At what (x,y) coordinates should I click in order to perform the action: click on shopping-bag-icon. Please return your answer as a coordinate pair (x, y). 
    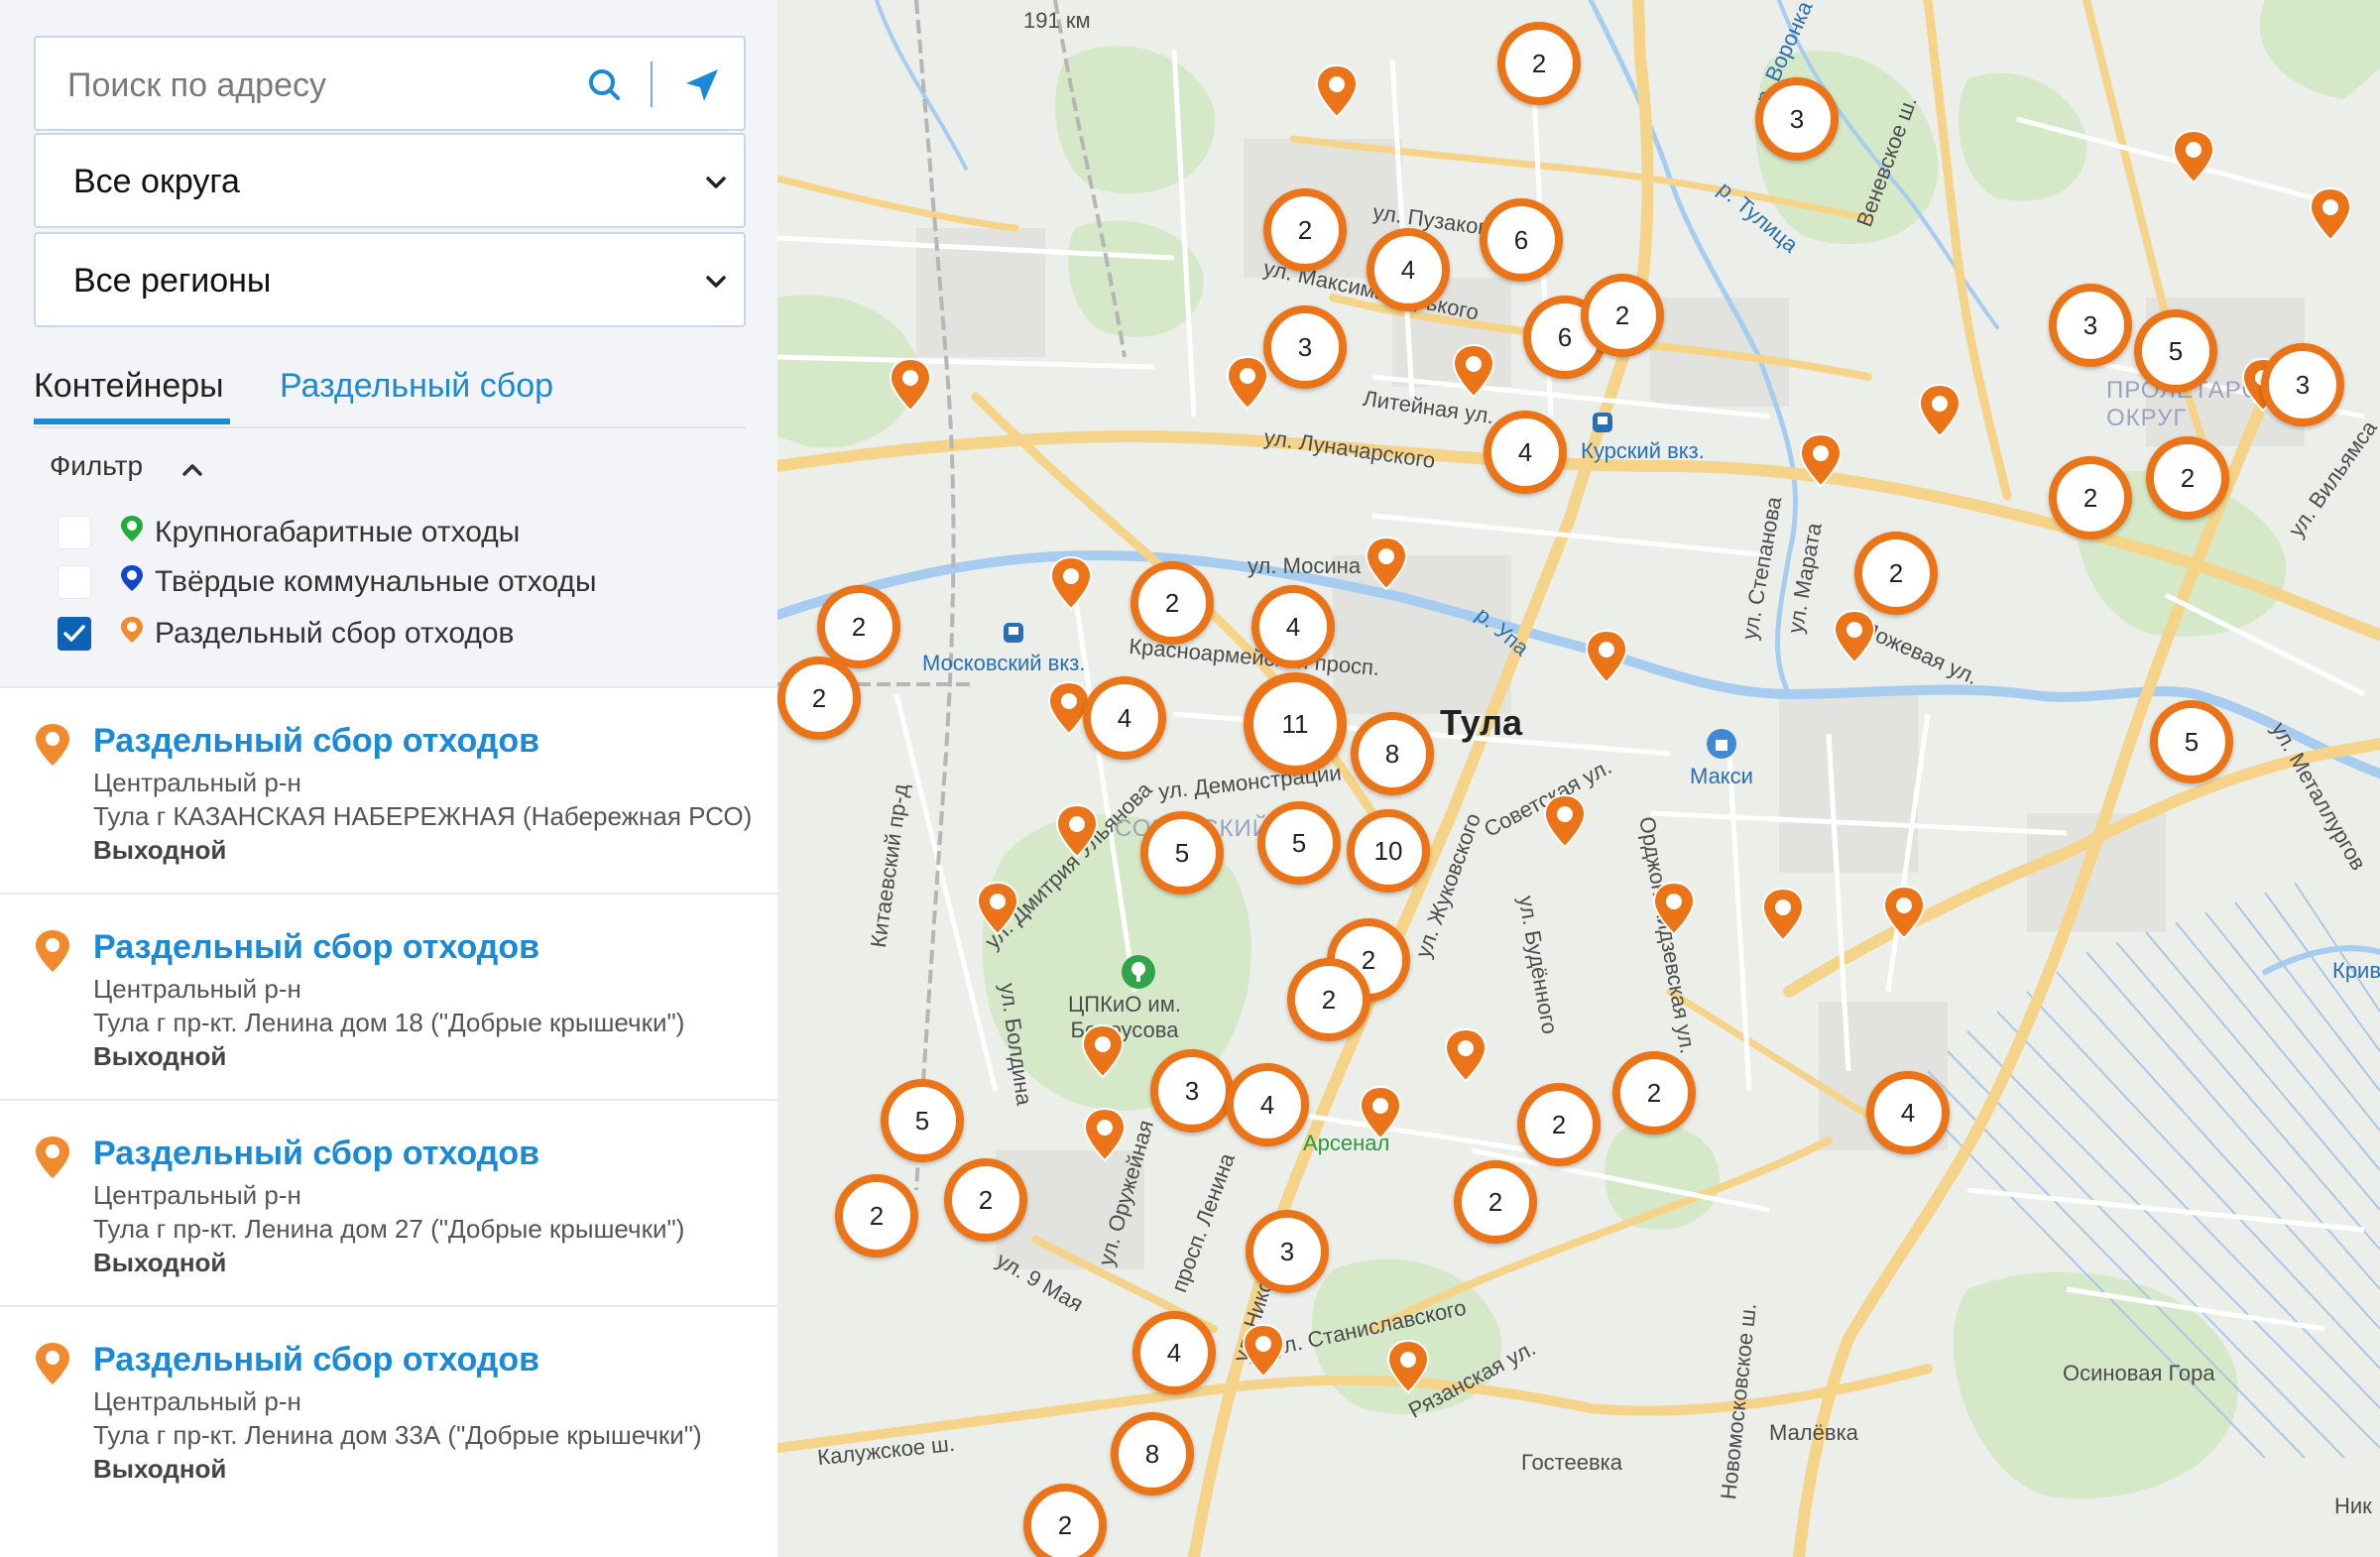
    Looking at the image, I should click on (1721, 744).